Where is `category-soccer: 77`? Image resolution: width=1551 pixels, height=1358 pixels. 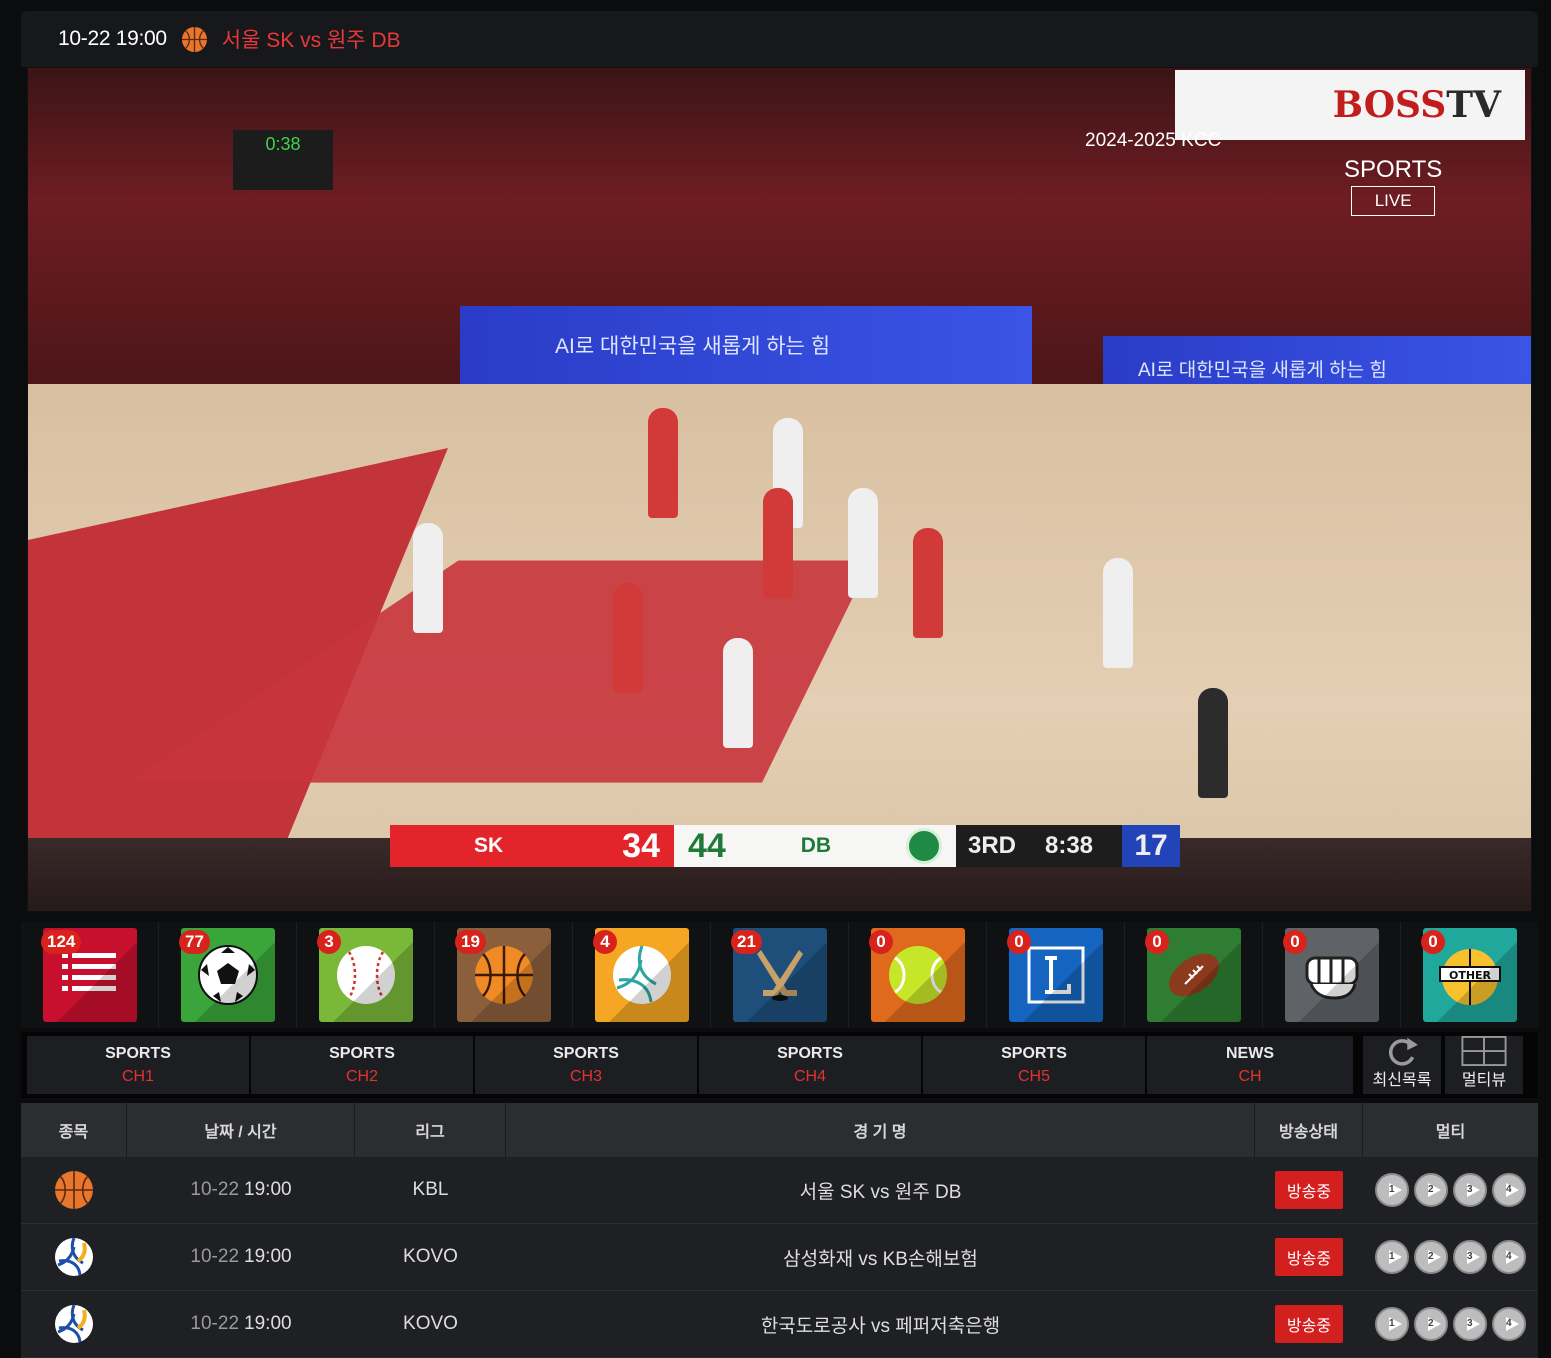
category-soccer: 77 is located at coordinates (228, 975).